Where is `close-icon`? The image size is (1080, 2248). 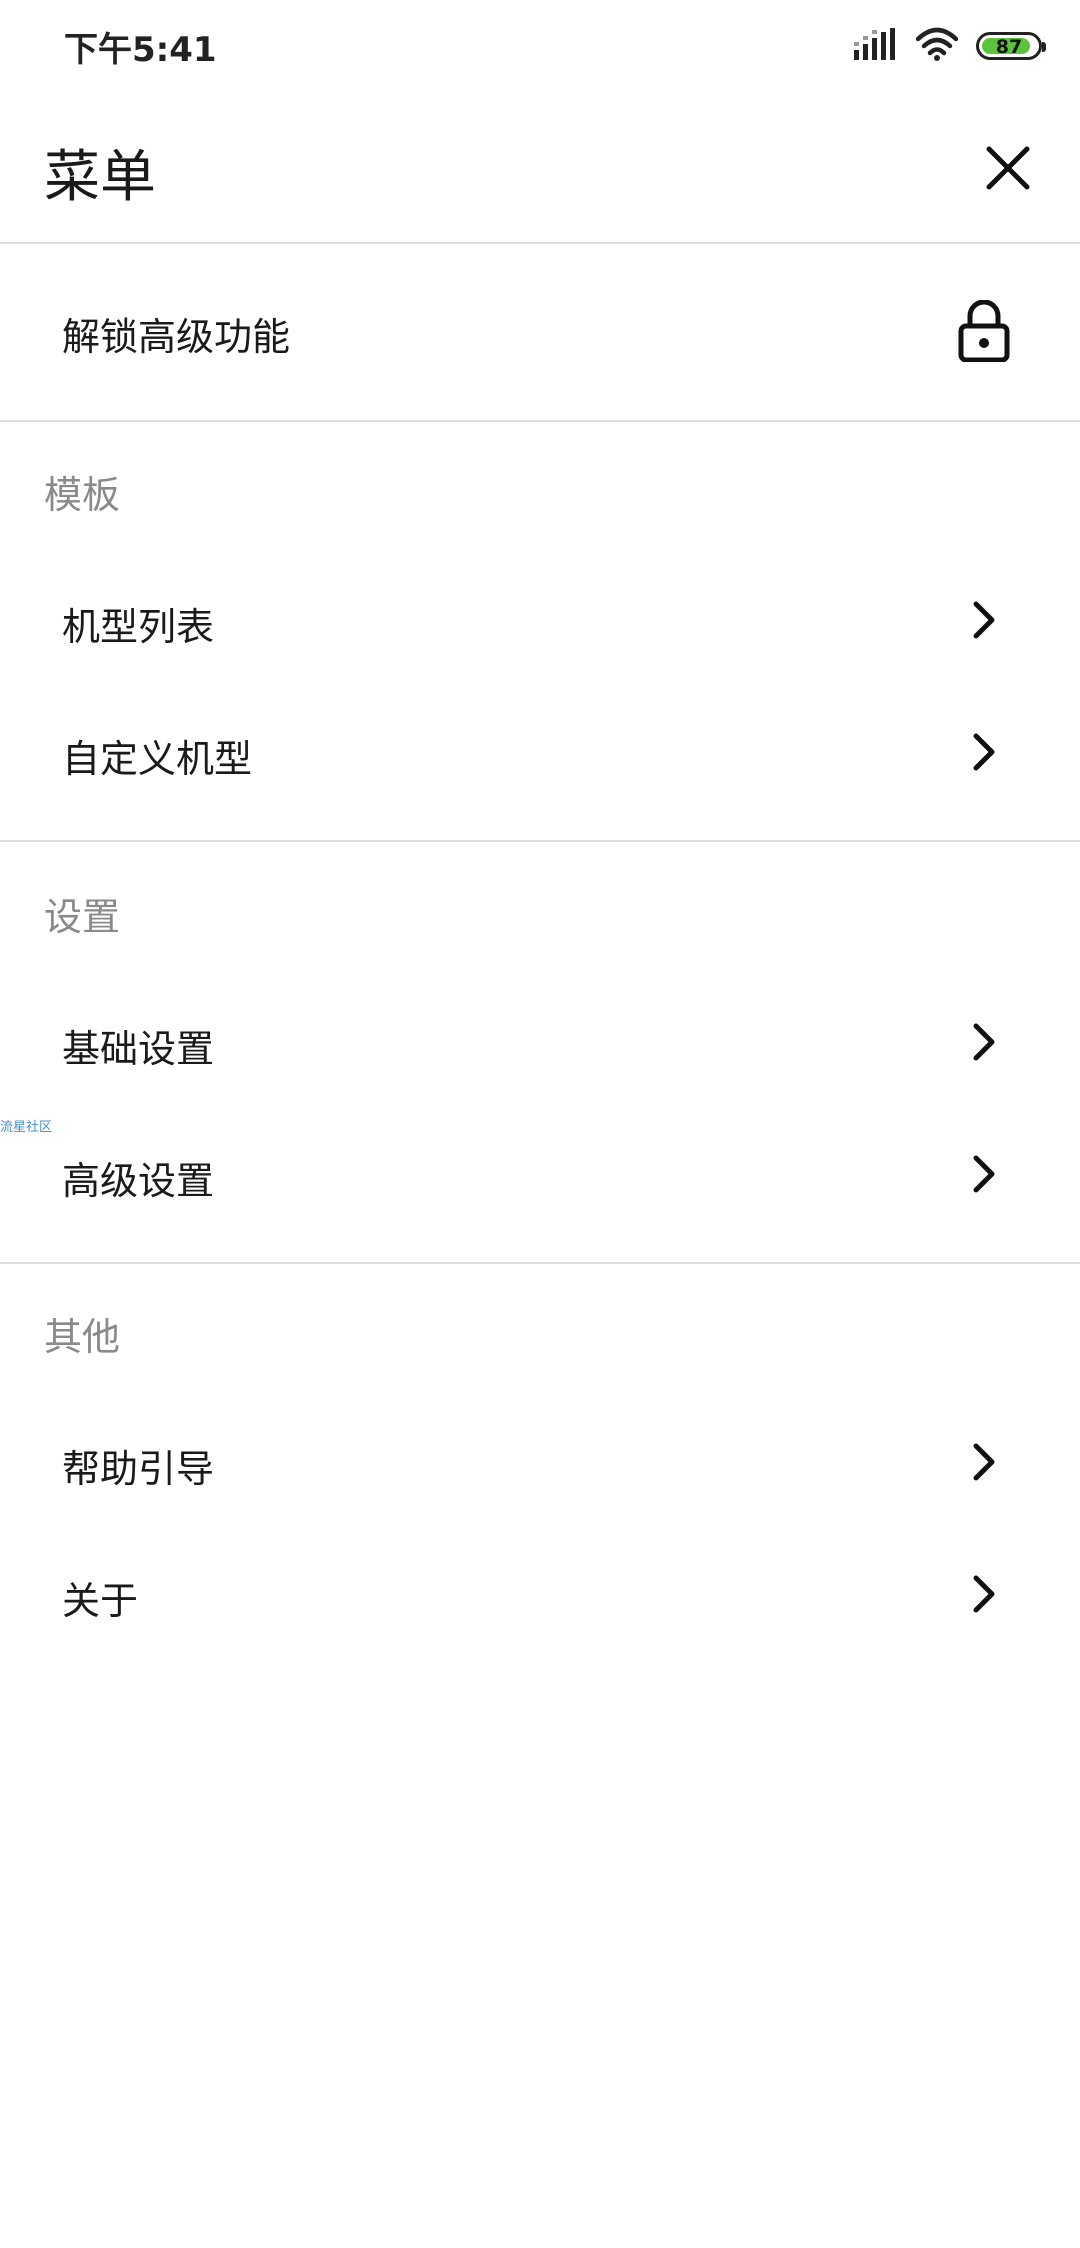 close-icon is located at coordinates (1008, 168).